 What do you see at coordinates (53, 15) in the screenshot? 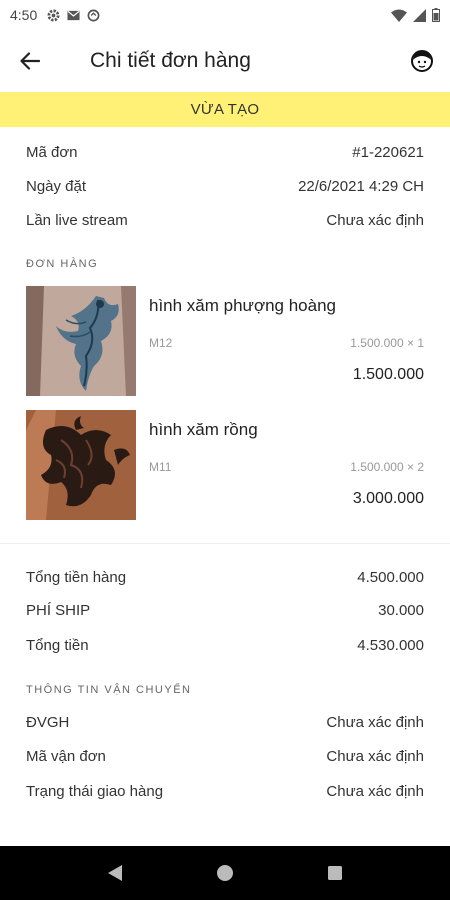
I see `gear-icon` at bounding box center [53, 15].